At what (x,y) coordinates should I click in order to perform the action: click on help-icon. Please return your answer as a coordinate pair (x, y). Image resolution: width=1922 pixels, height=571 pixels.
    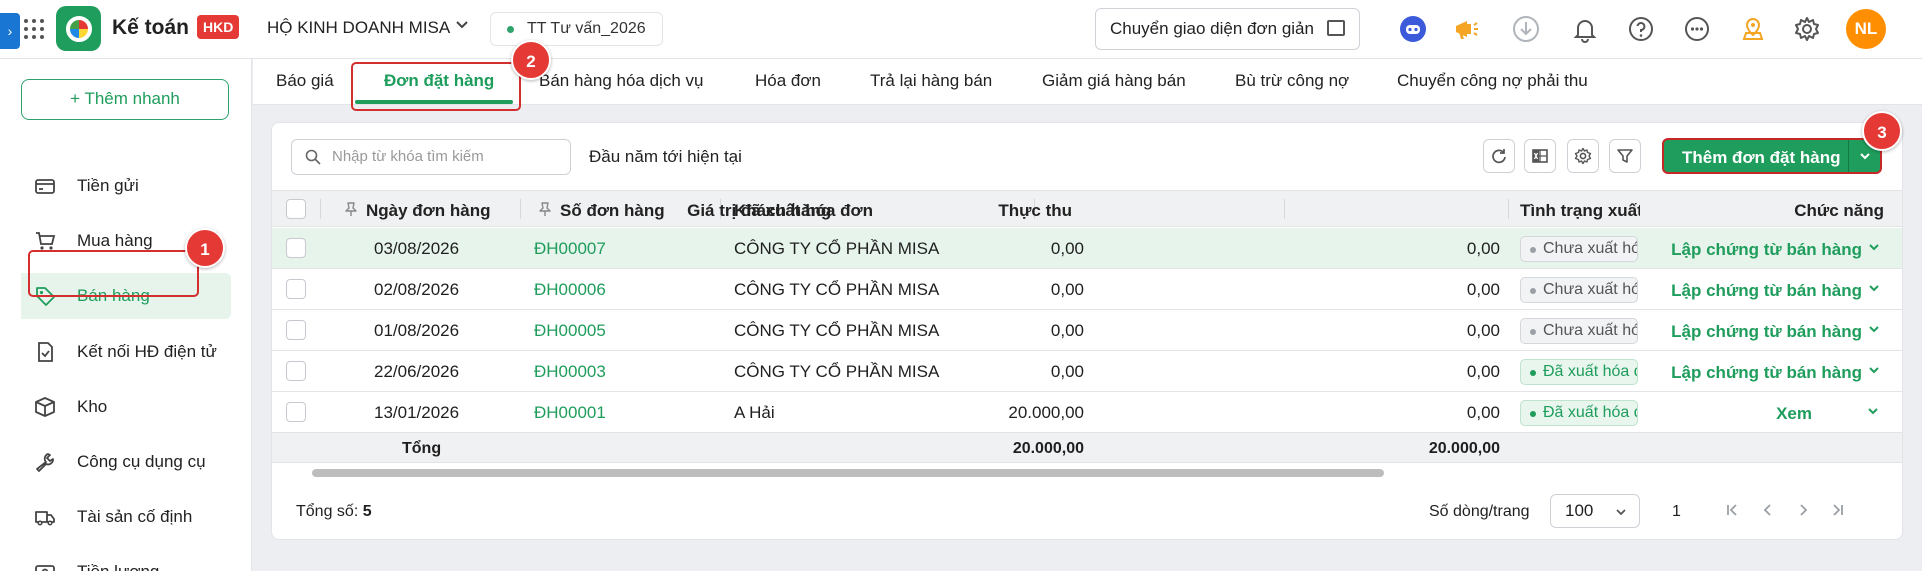
    Looking at the image, I should click on (1641, 29).